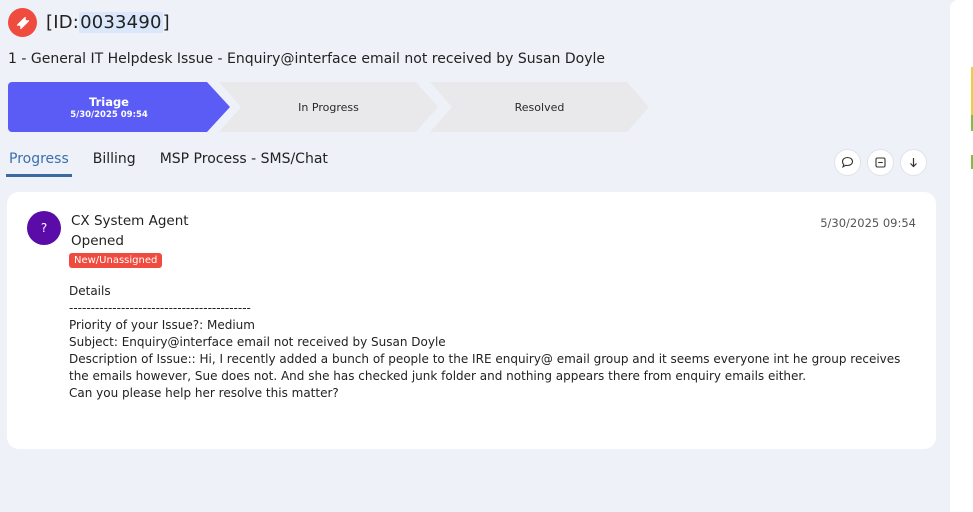  I want to click on ticket-icon, so click(22, 22).